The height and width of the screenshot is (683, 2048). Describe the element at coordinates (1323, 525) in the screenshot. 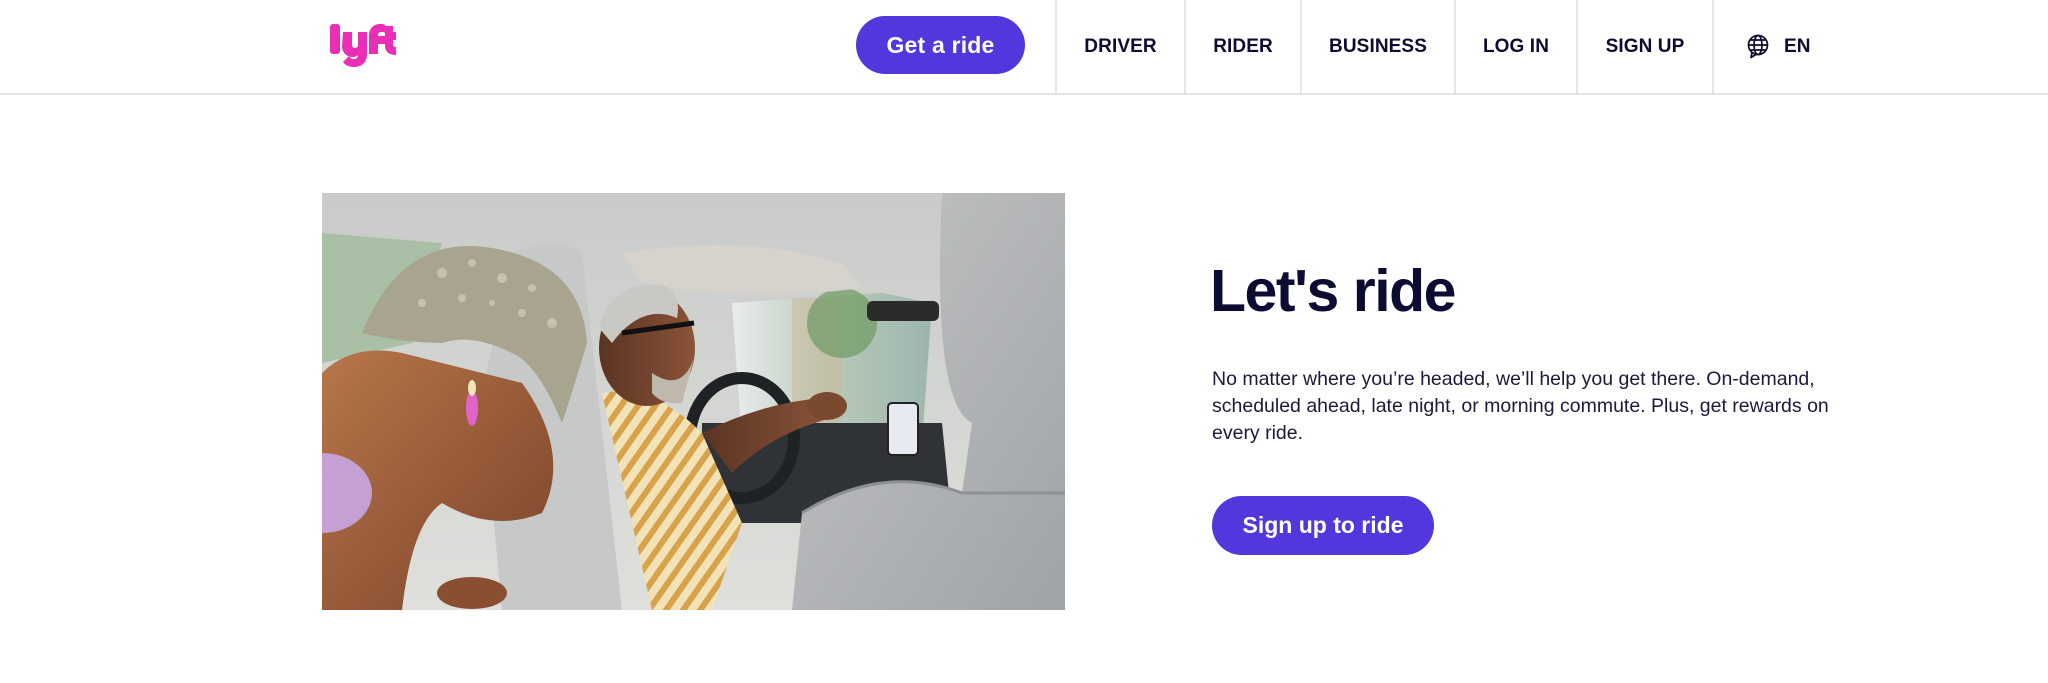

I see `sign-up-to-ride-button: Sign up to ride` at that location.